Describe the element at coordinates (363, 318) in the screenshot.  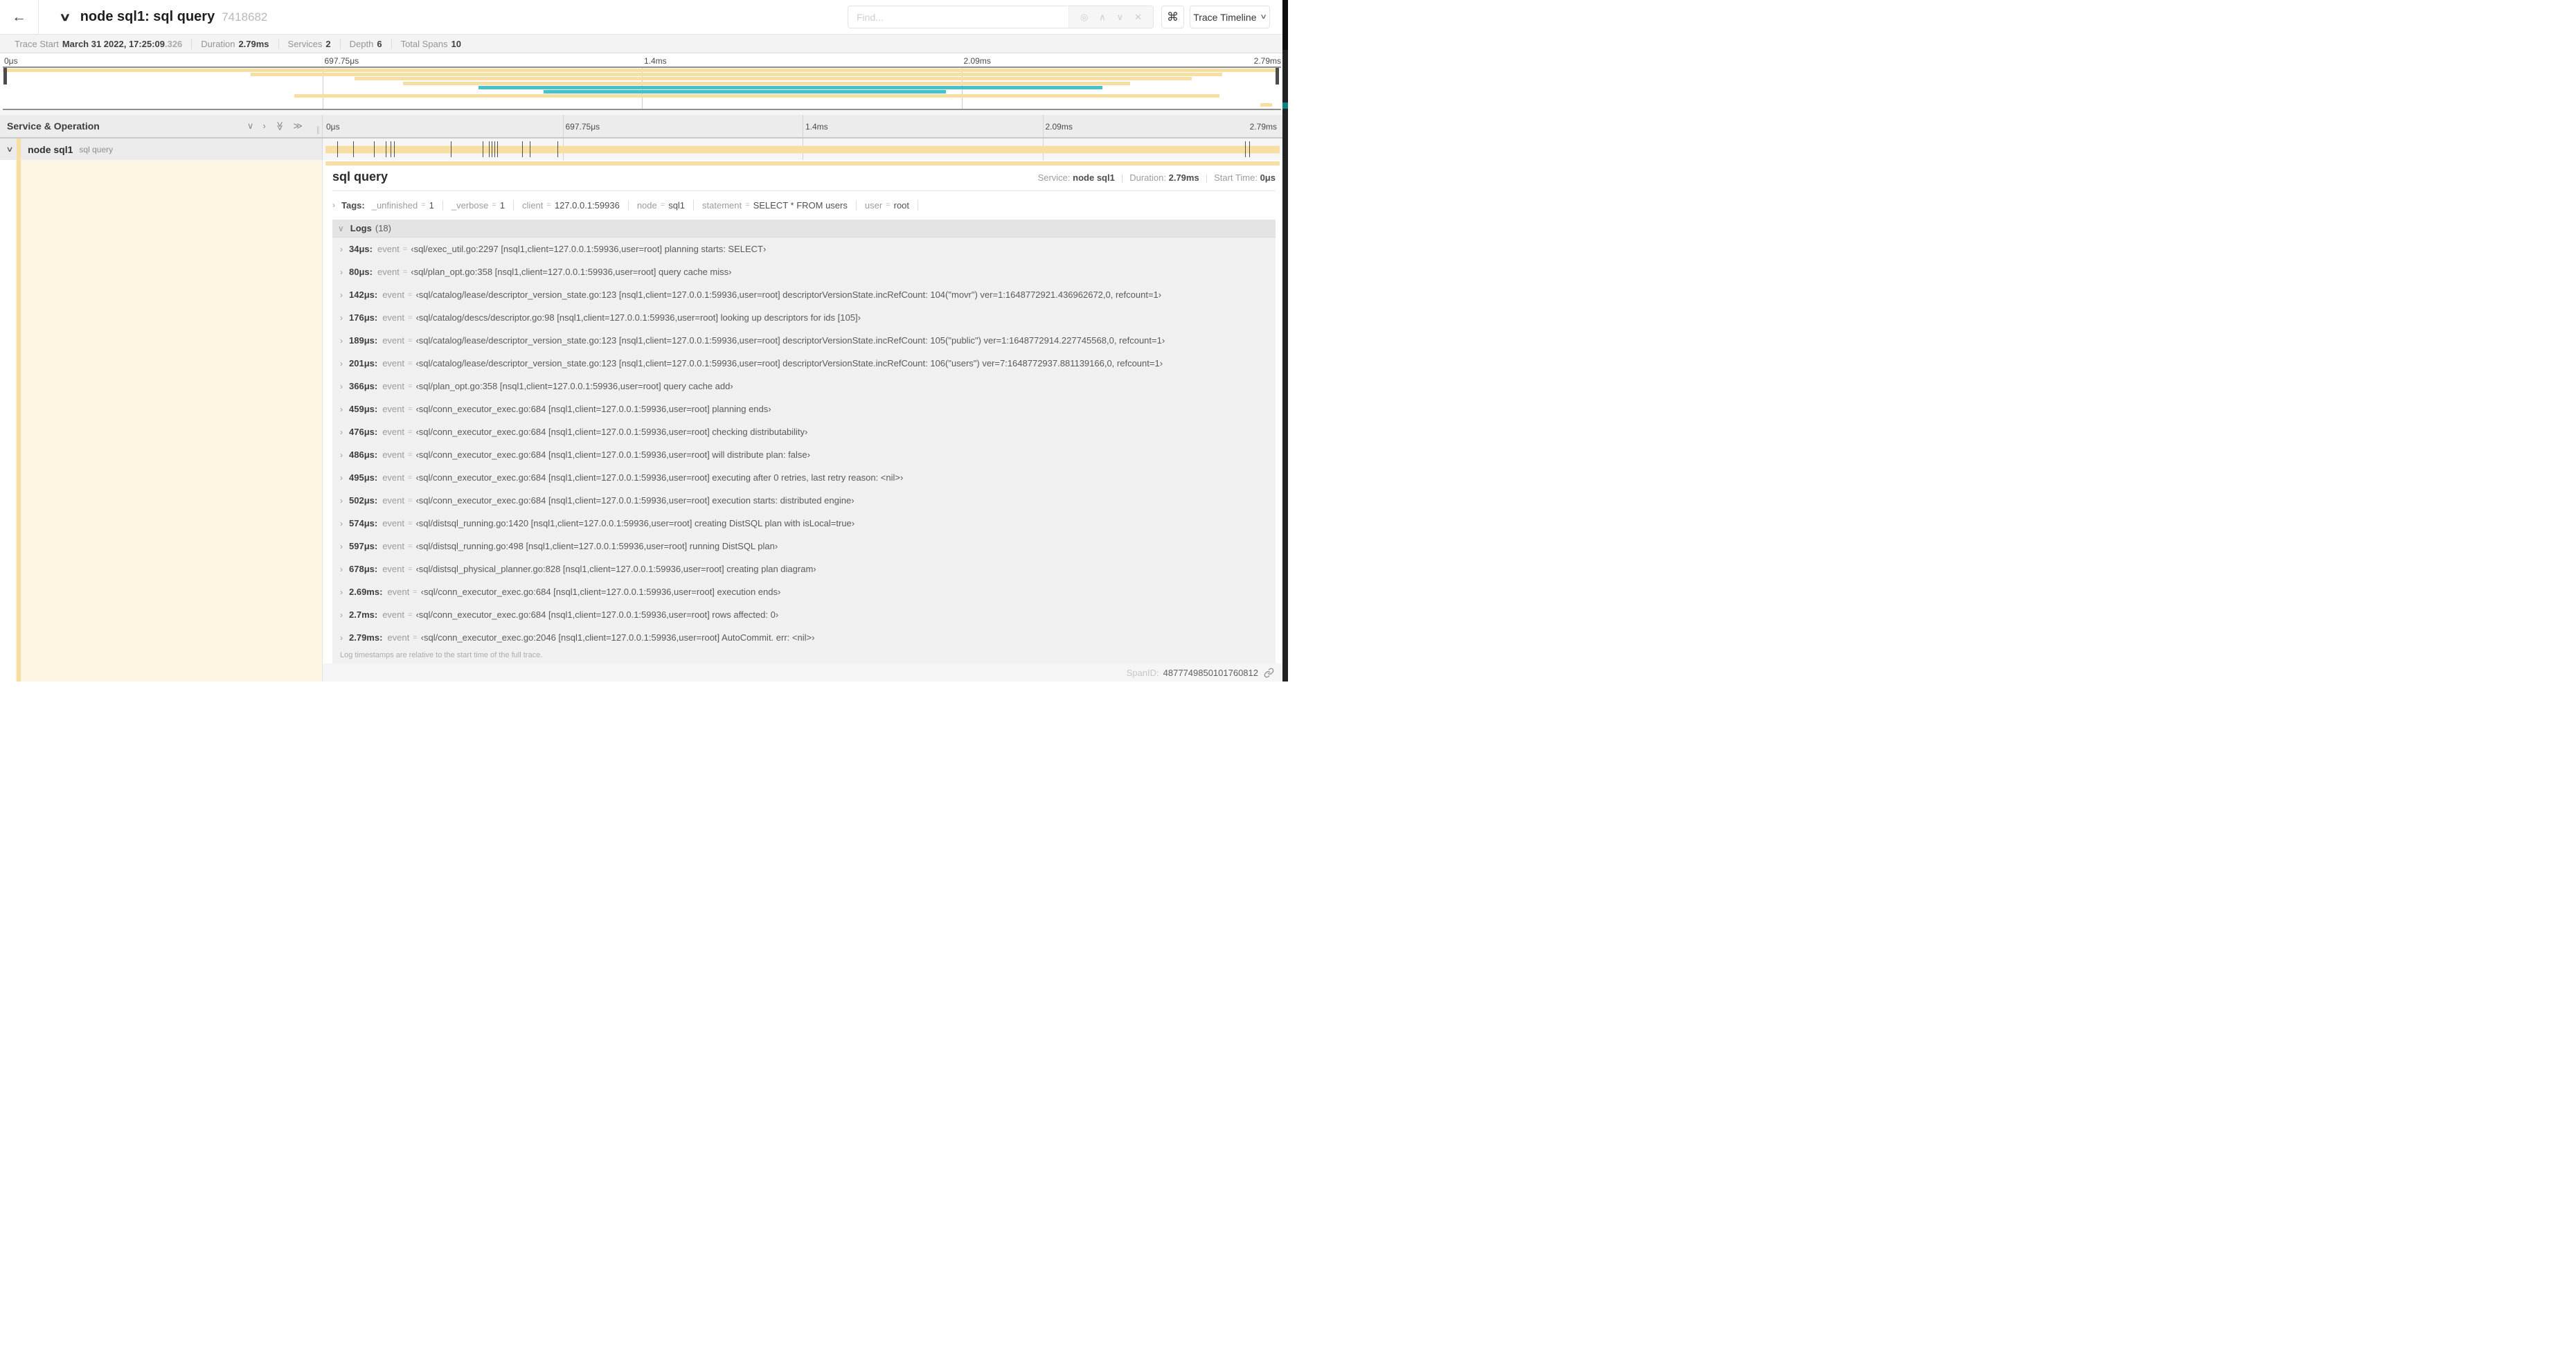
I see `log-timestamp: 176μs:` at that location.